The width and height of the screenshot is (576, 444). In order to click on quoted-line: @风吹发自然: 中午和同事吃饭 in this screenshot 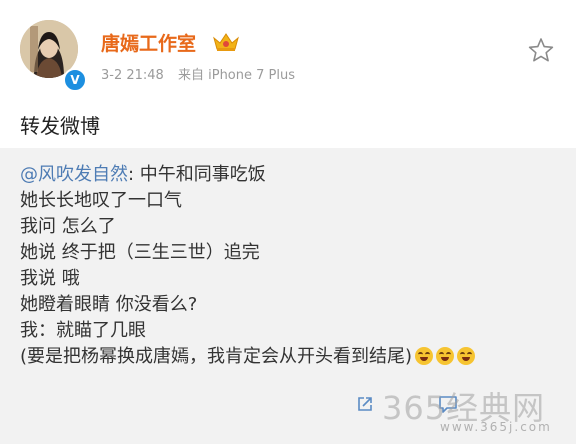, I will do `click(143, 173)`.